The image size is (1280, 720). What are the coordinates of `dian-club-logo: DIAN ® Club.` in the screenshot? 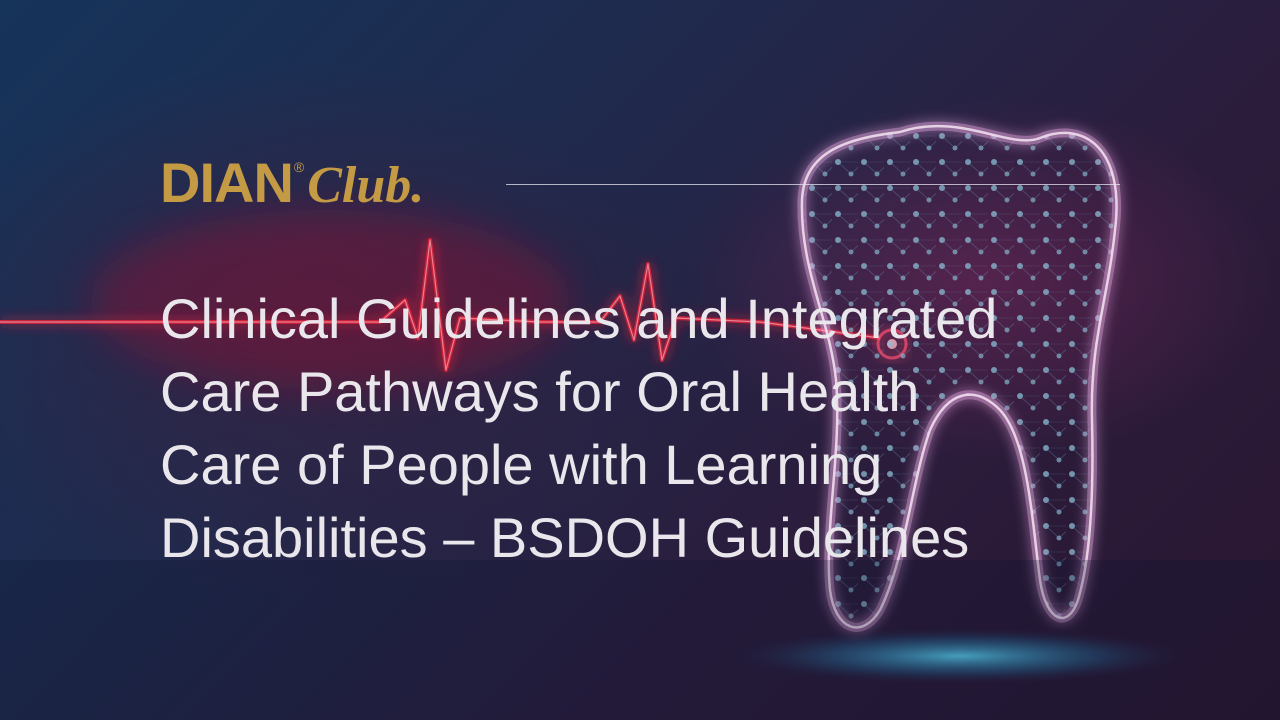 It's located at (292, 183).